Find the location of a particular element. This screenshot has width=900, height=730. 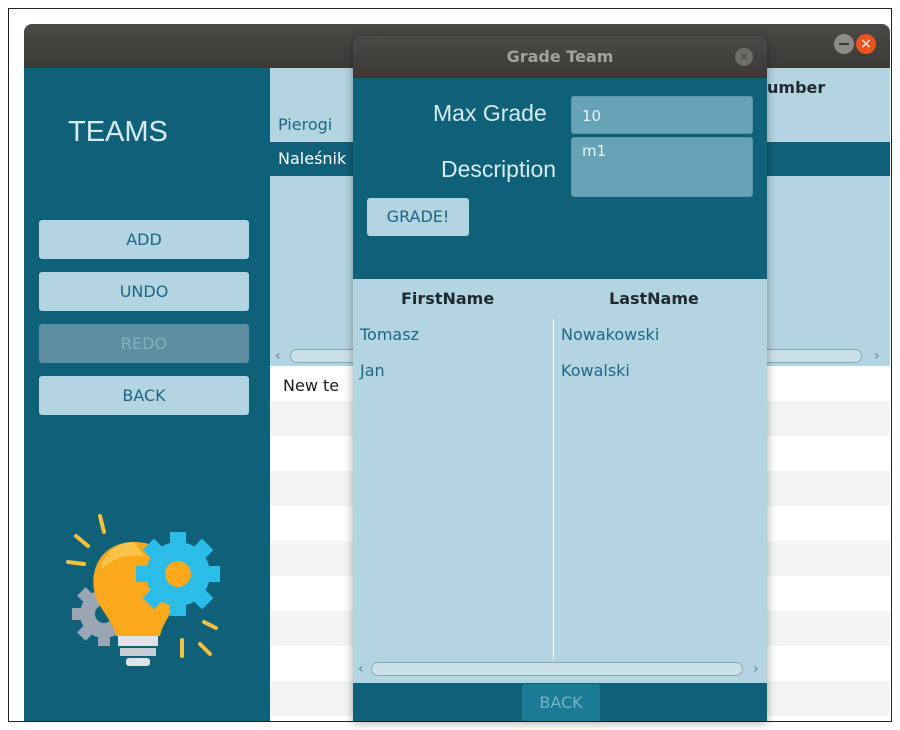

column-divider is located at coordinates (553, 489).